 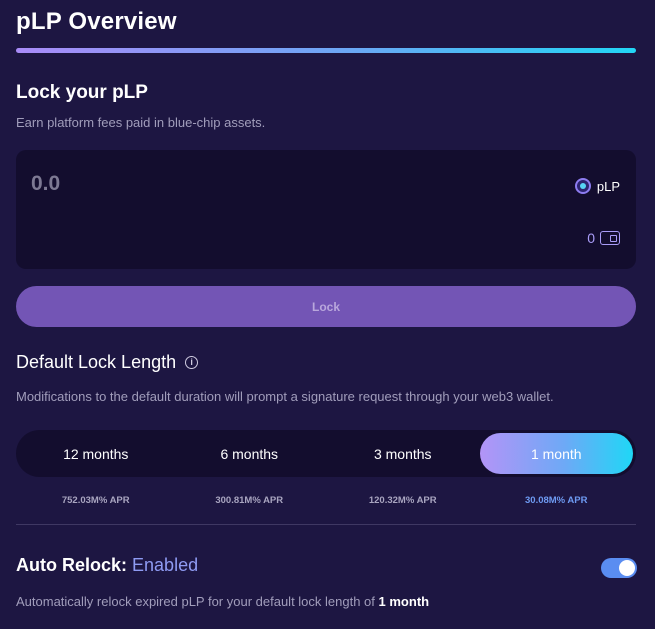 I want to click on wallet-balance: 0, so click(x=603, y=238).